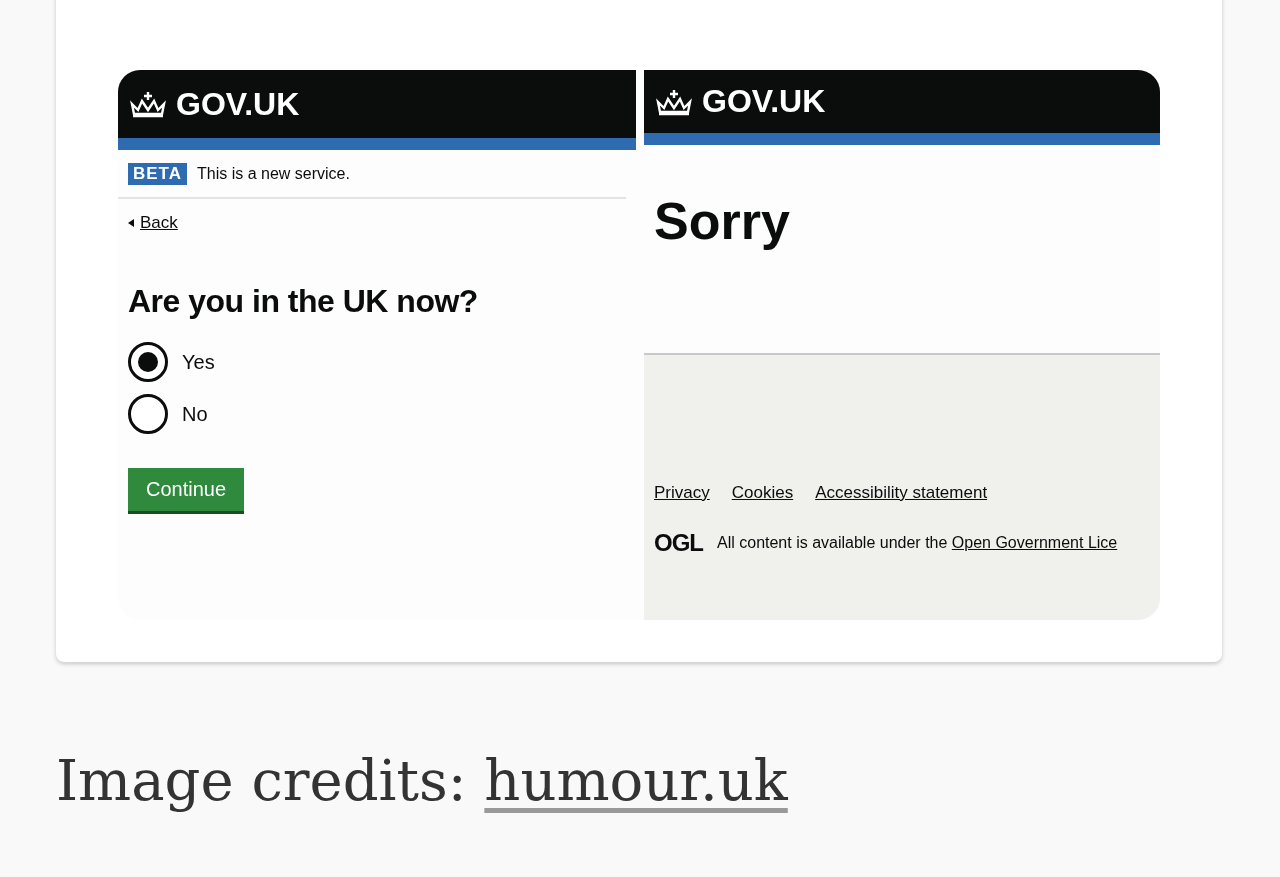 The width and height of the screenshot is (1280, 877). I want to click on image-caption: Image credits: humour.uk, so click(422, 780).